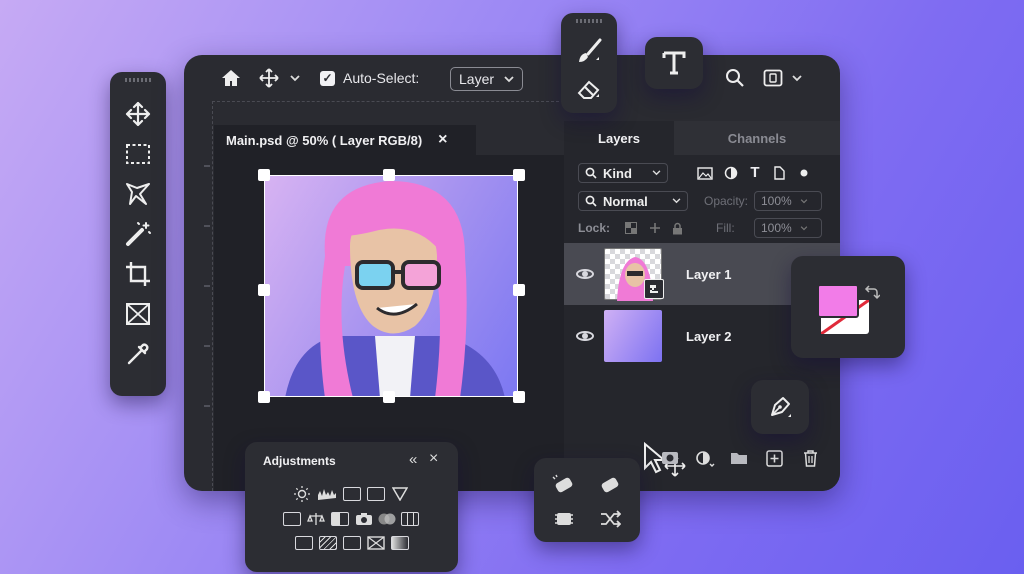 This screenshot has height=574, width=1024. What do you see at coordinates (774, 458) in the screenshot?
I see `new-layer-icon` at bounding box center [774, 458].